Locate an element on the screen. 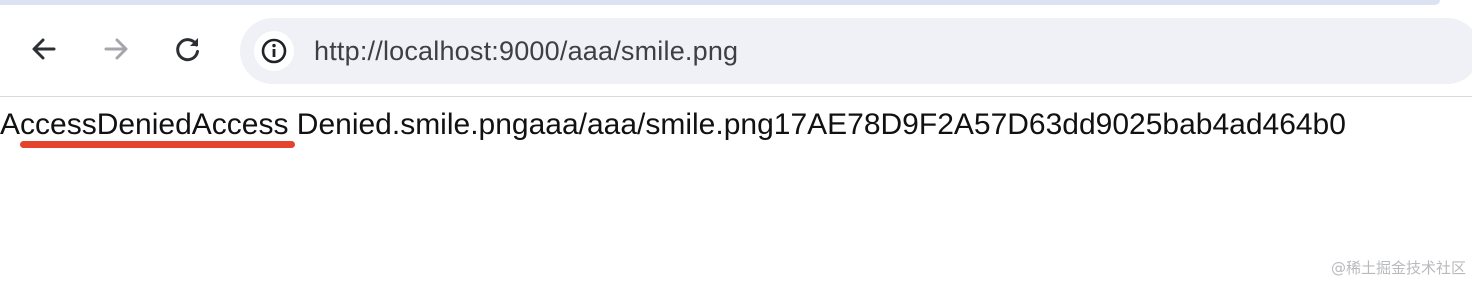  site-info-button is located at coordinates (274, 51).